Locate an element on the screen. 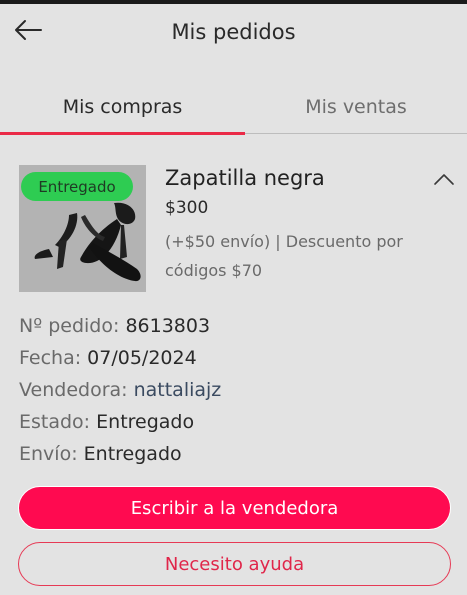  seller-label: Vendedora: is located at coordinates (73, 390).